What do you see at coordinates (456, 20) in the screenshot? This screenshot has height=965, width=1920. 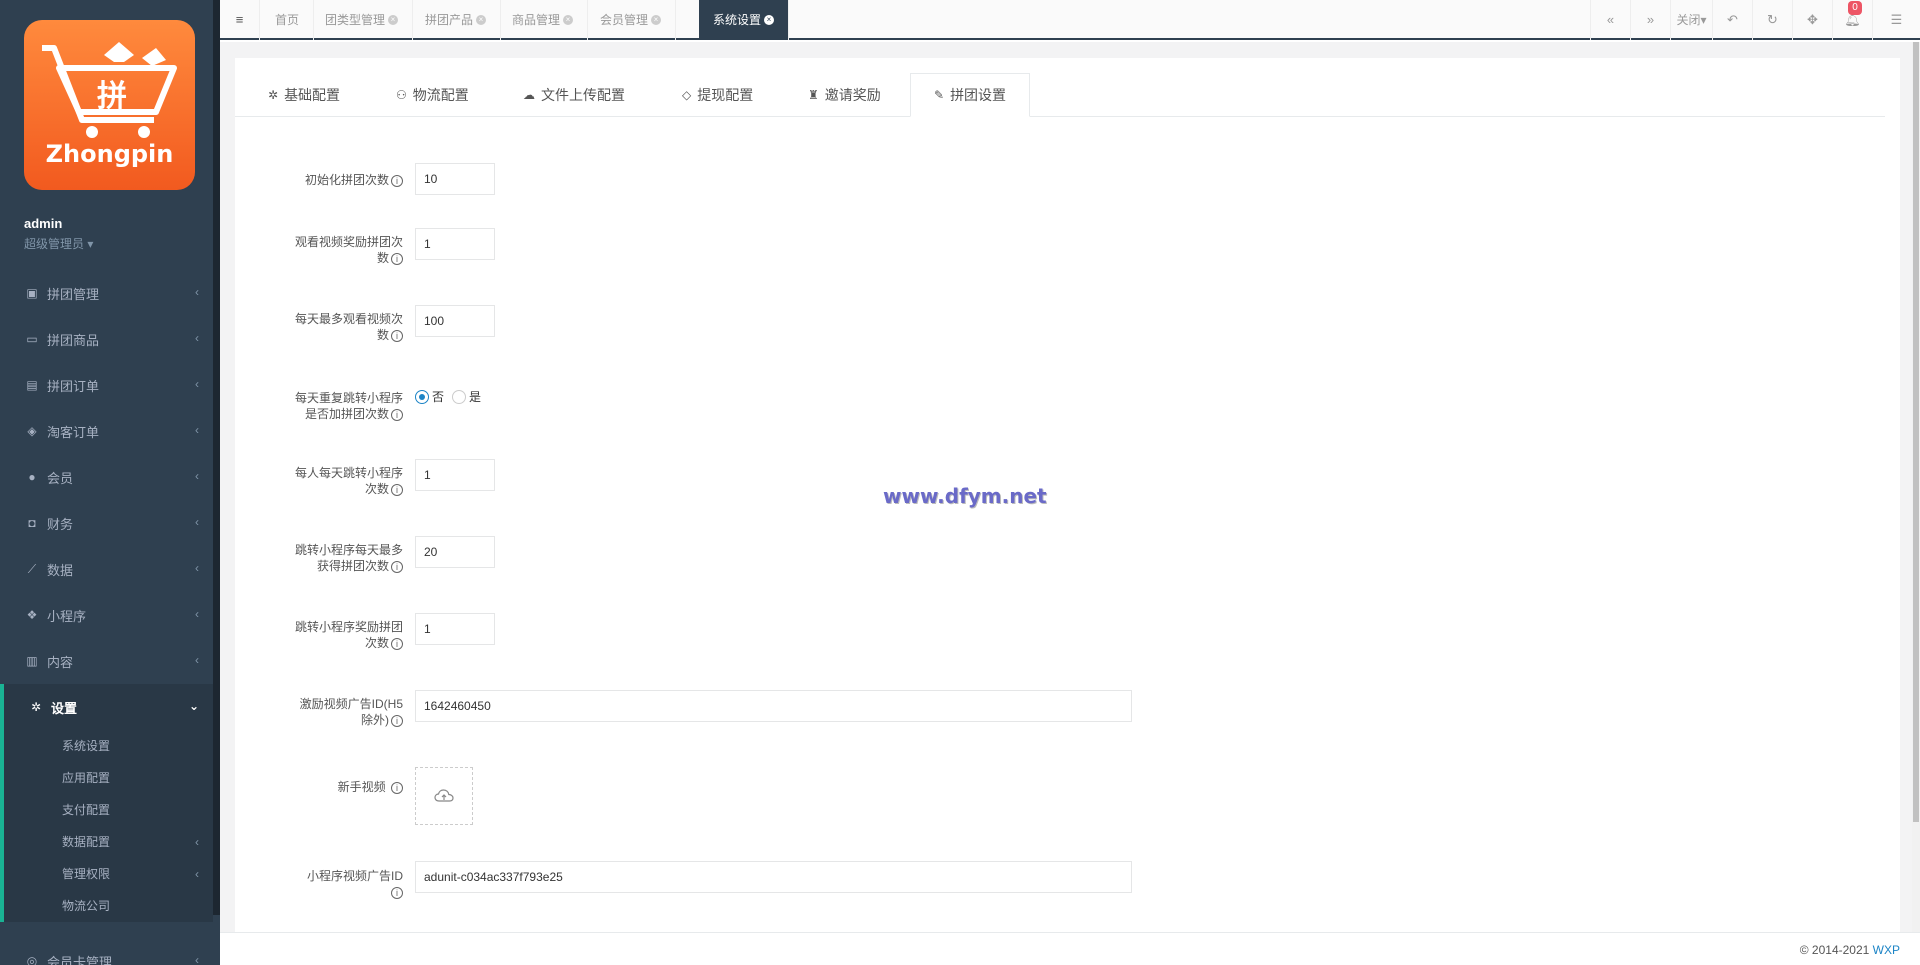 I see `tab-group-products: 拼团产品 ×` at bounding box center [456, 20].